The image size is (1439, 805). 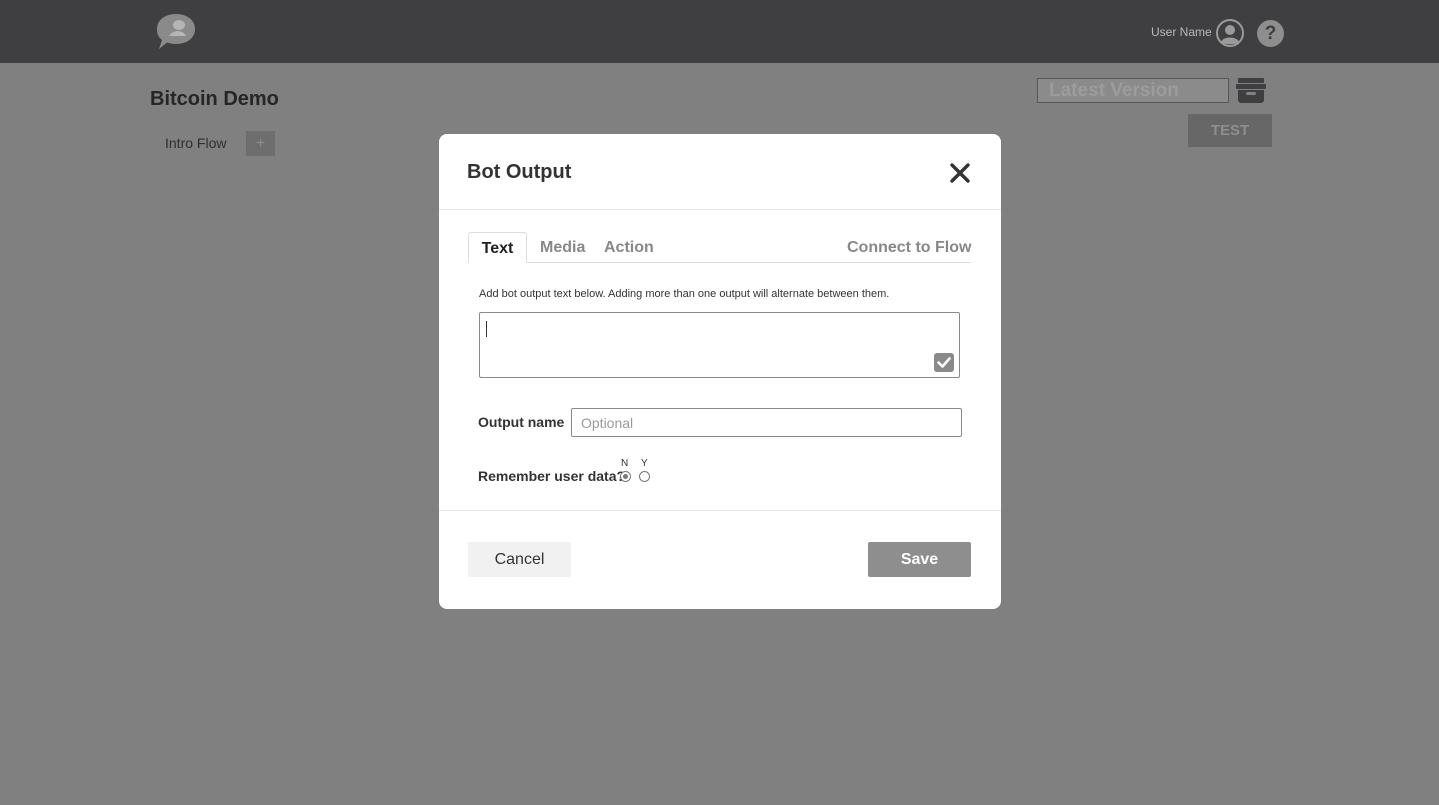 I want to click on radio-no-label: N, so click(x=625, y=463).